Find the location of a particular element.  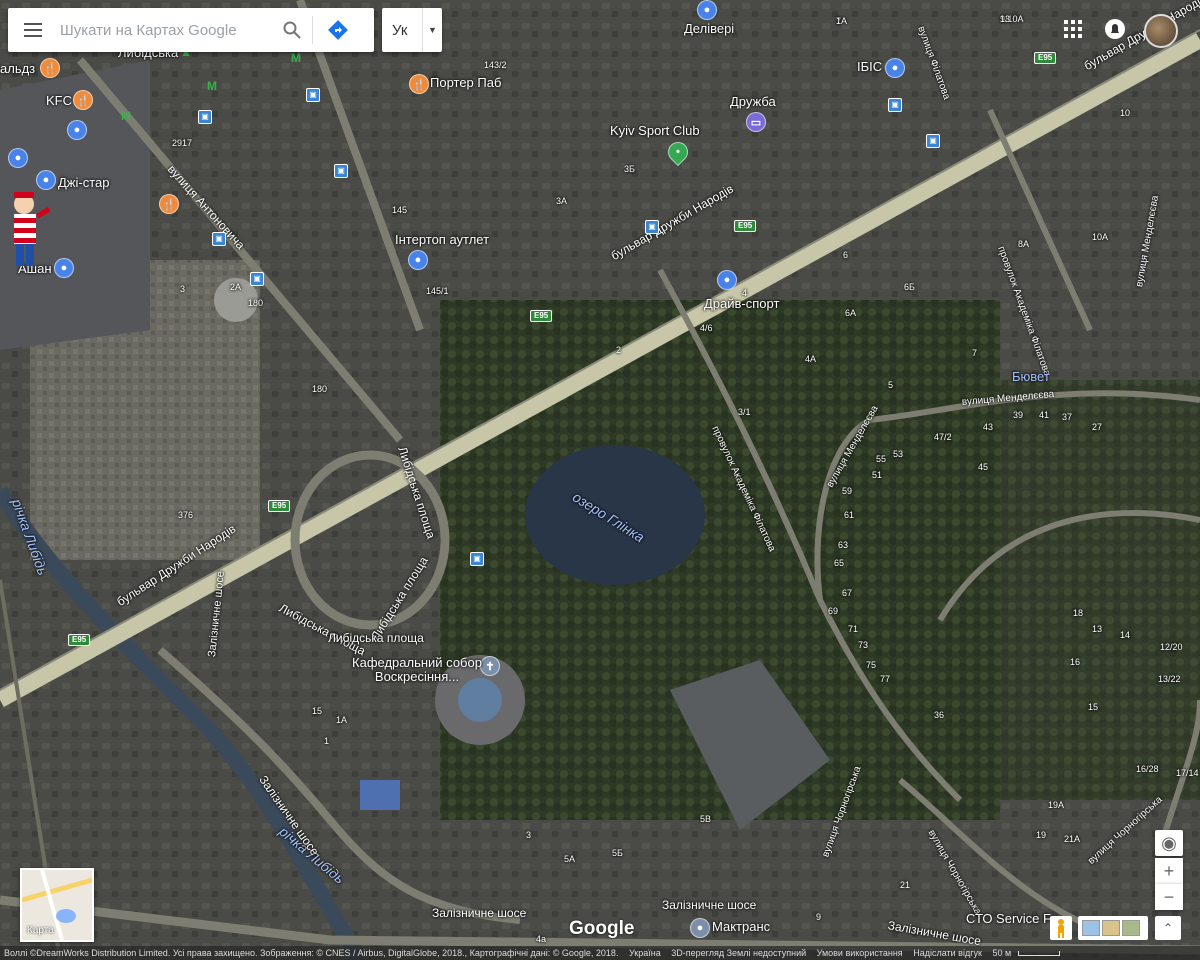

pub-pin-icon: 🍴 is located at coordinates (419, 84).